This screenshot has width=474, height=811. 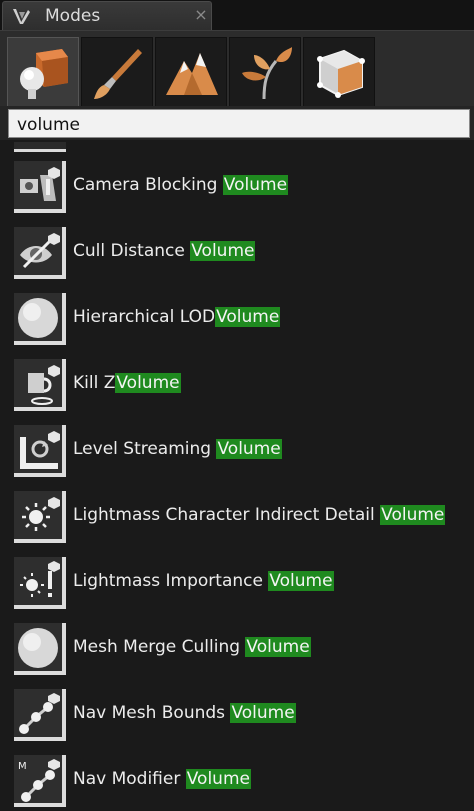 What do you see at coordinates (94, 383) in the screenshot?
I see `item-label-prefix: Kill Z` at bounding box center [94, 383].